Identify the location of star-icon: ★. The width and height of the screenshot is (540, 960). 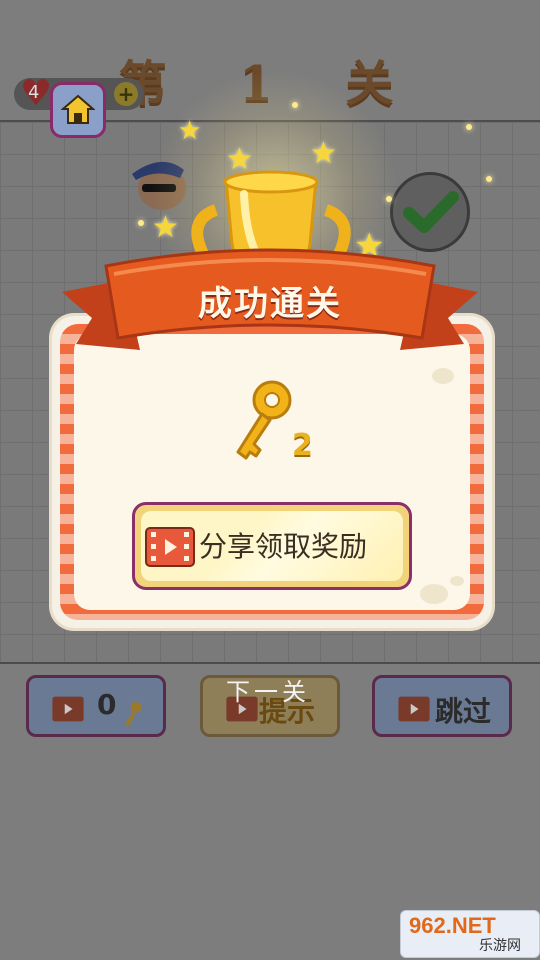
(190, 131).